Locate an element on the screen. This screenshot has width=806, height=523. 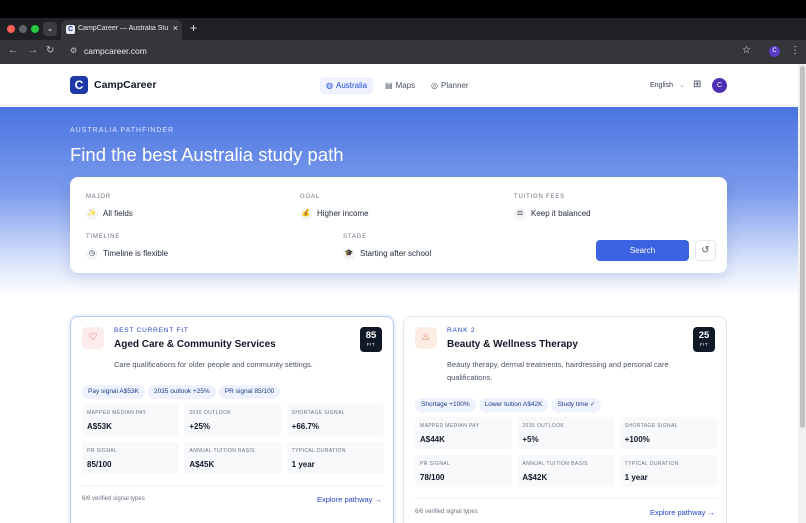
tab-close-icon: × is located at coordinates (175, 28).